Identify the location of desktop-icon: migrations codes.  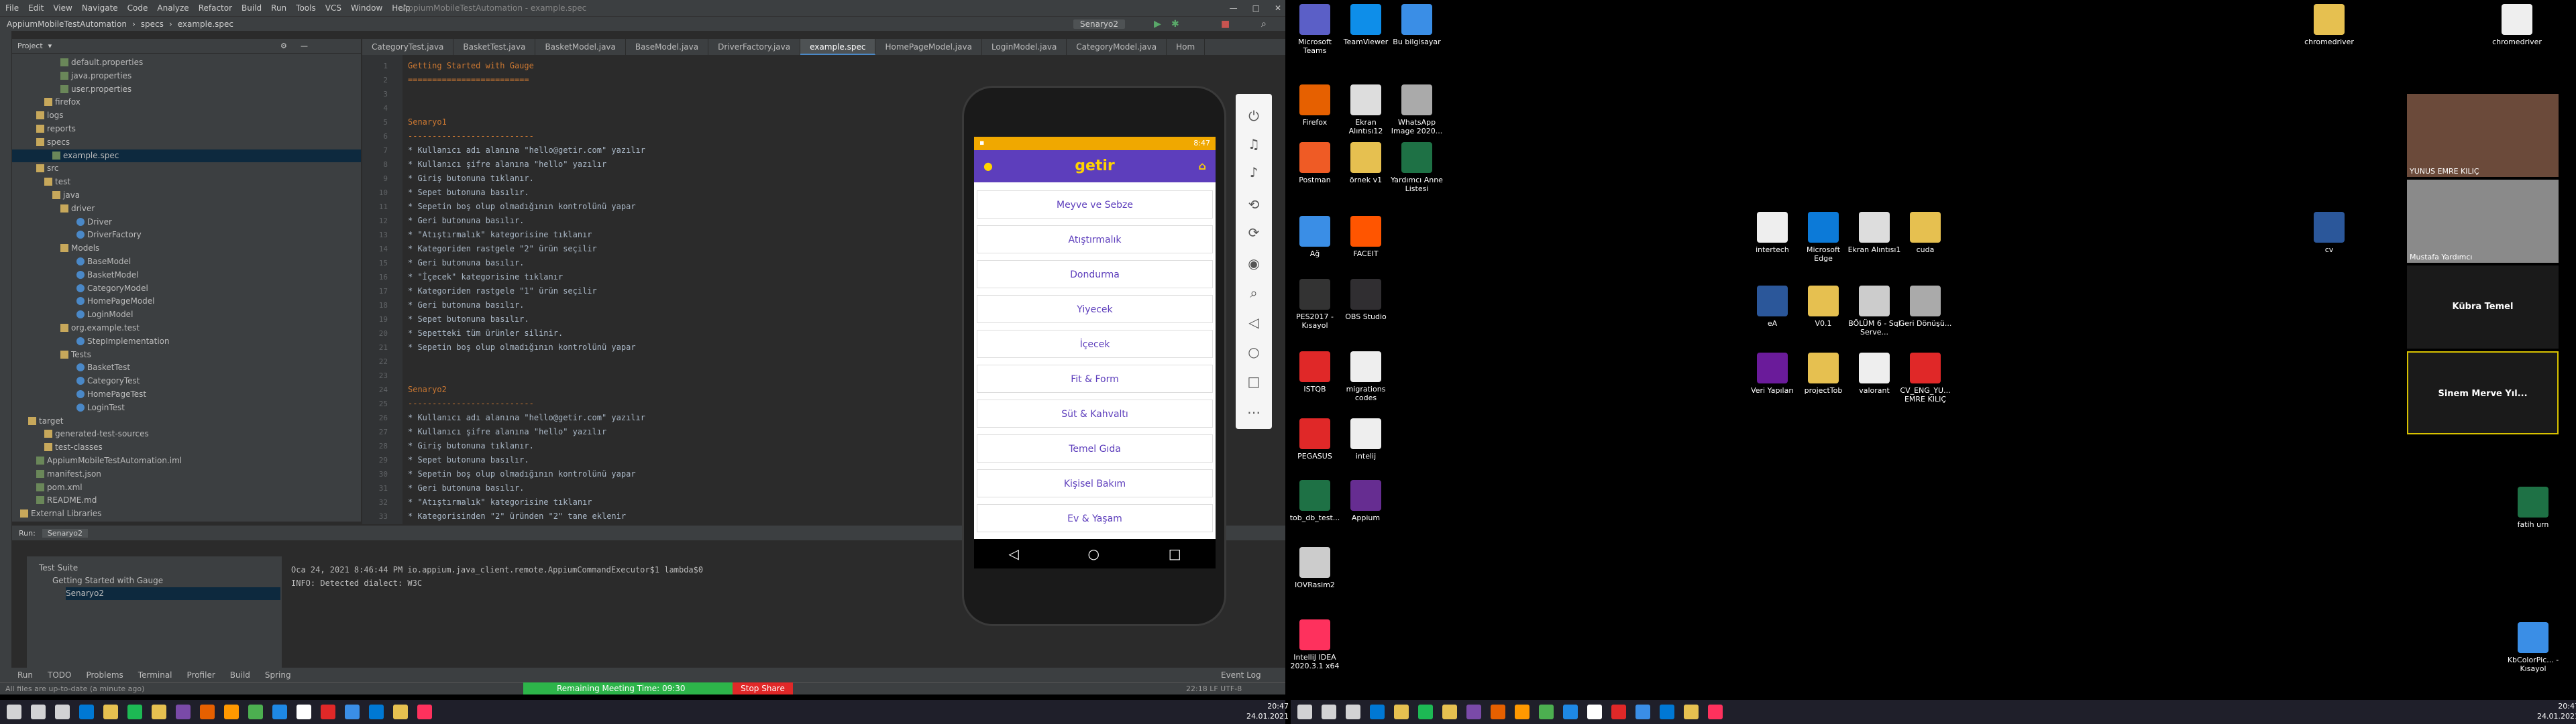
(1366, 376).